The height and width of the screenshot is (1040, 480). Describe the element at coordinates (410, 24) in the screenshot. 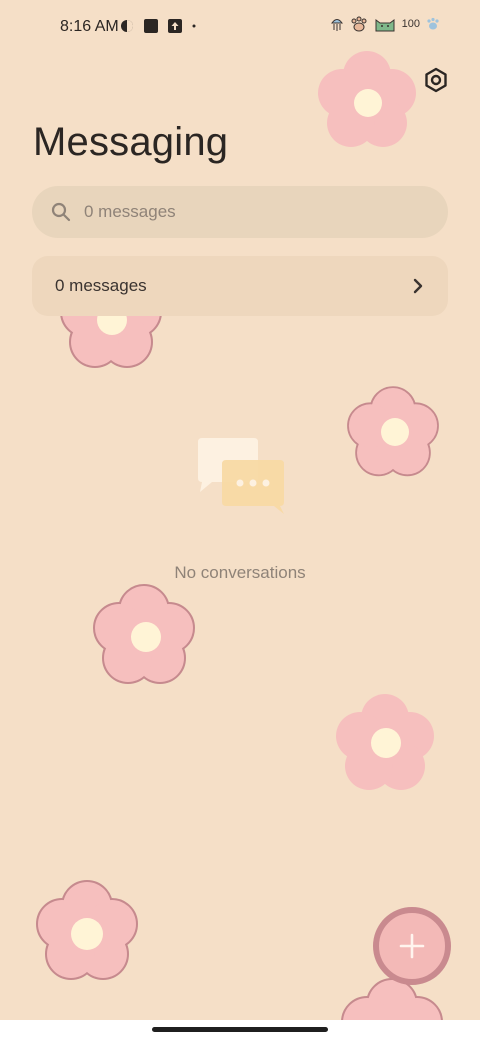

I see `battery-level: 100` at that location.